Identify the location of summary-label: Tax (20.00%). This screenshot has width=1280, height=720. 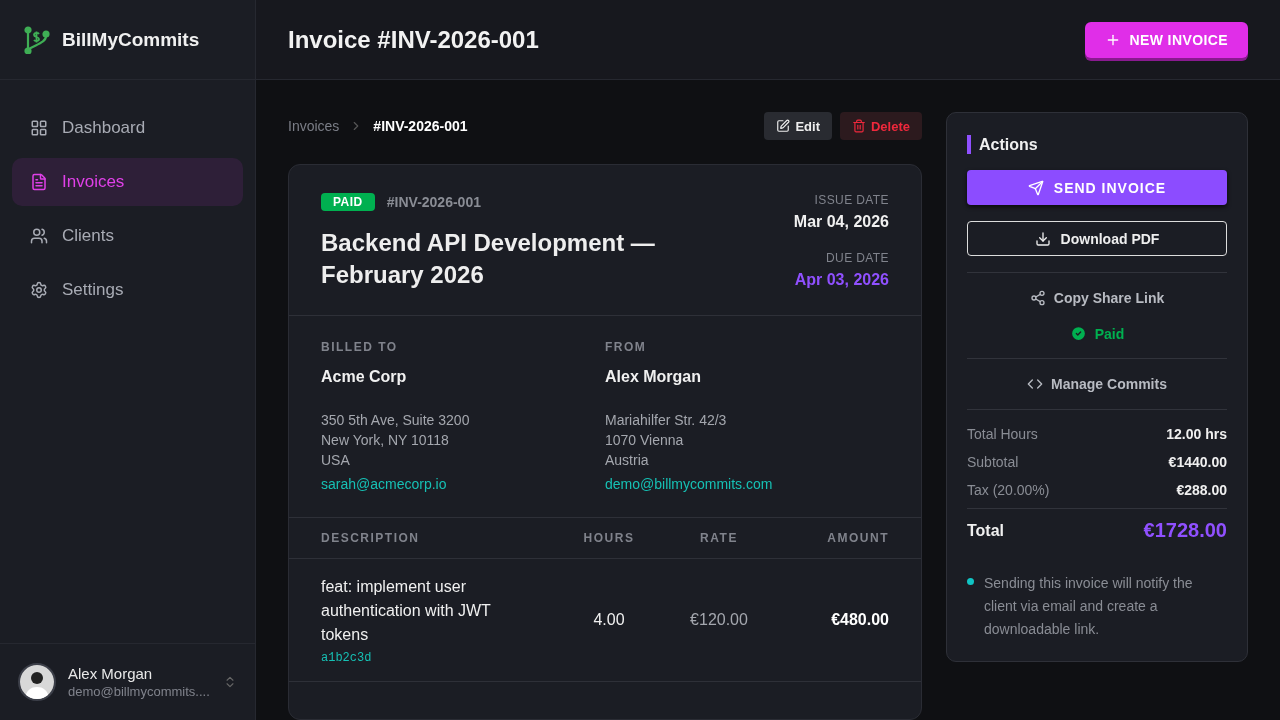
(1008, 490).